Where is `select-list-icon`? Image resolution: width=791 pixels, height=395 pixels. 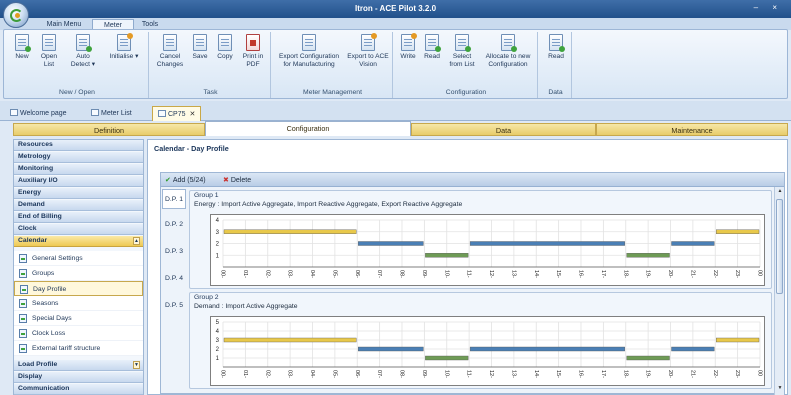
select-list-icon is located at coordinates (463, 43).